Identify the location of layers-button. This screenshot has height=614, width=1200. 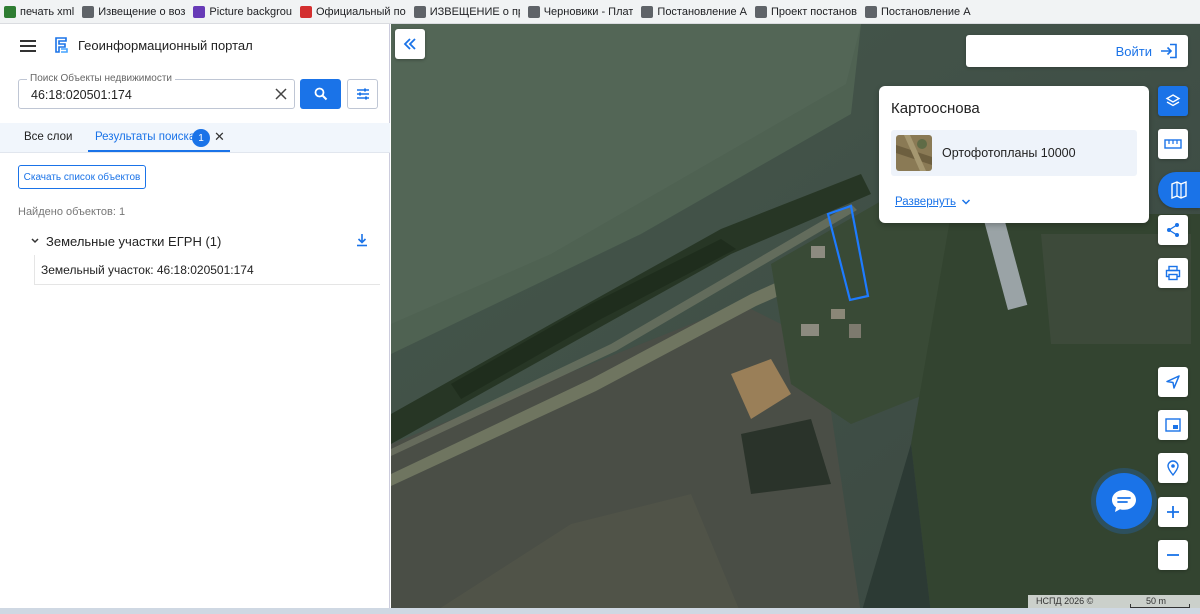
(1173, 101).